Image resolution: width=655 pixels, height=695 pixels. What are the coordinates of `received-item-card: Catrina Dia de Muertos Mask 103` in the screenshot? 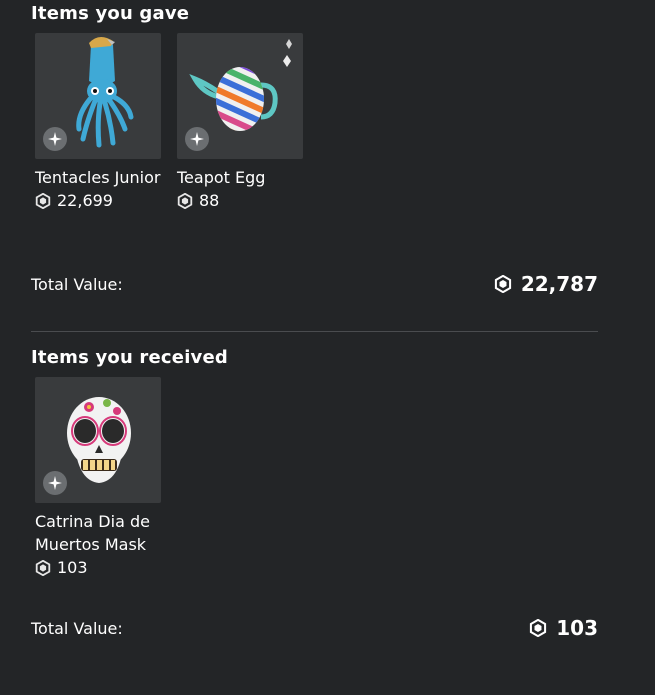 It's located at (99, 477).